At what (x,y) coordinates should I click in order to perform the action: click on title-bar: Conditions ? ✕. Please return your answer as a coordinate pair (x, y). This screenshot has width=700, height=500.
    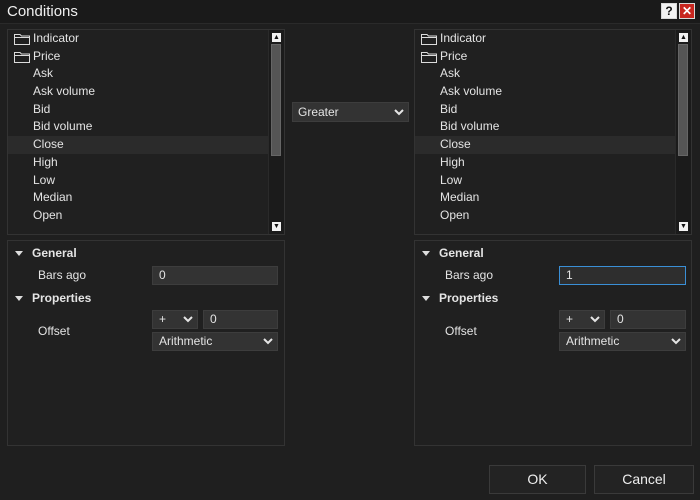
    Looking at the image, I should click on (350, 12).